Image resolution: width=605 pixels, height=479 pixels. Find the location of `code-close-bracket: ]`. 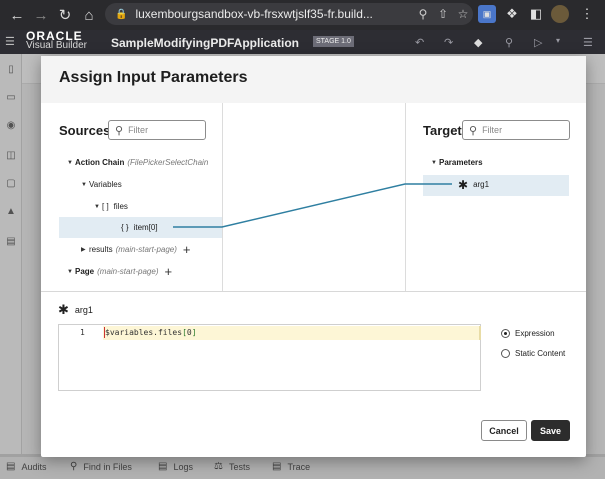

code-close-bracket: ] is located at coordinates (194, 332).